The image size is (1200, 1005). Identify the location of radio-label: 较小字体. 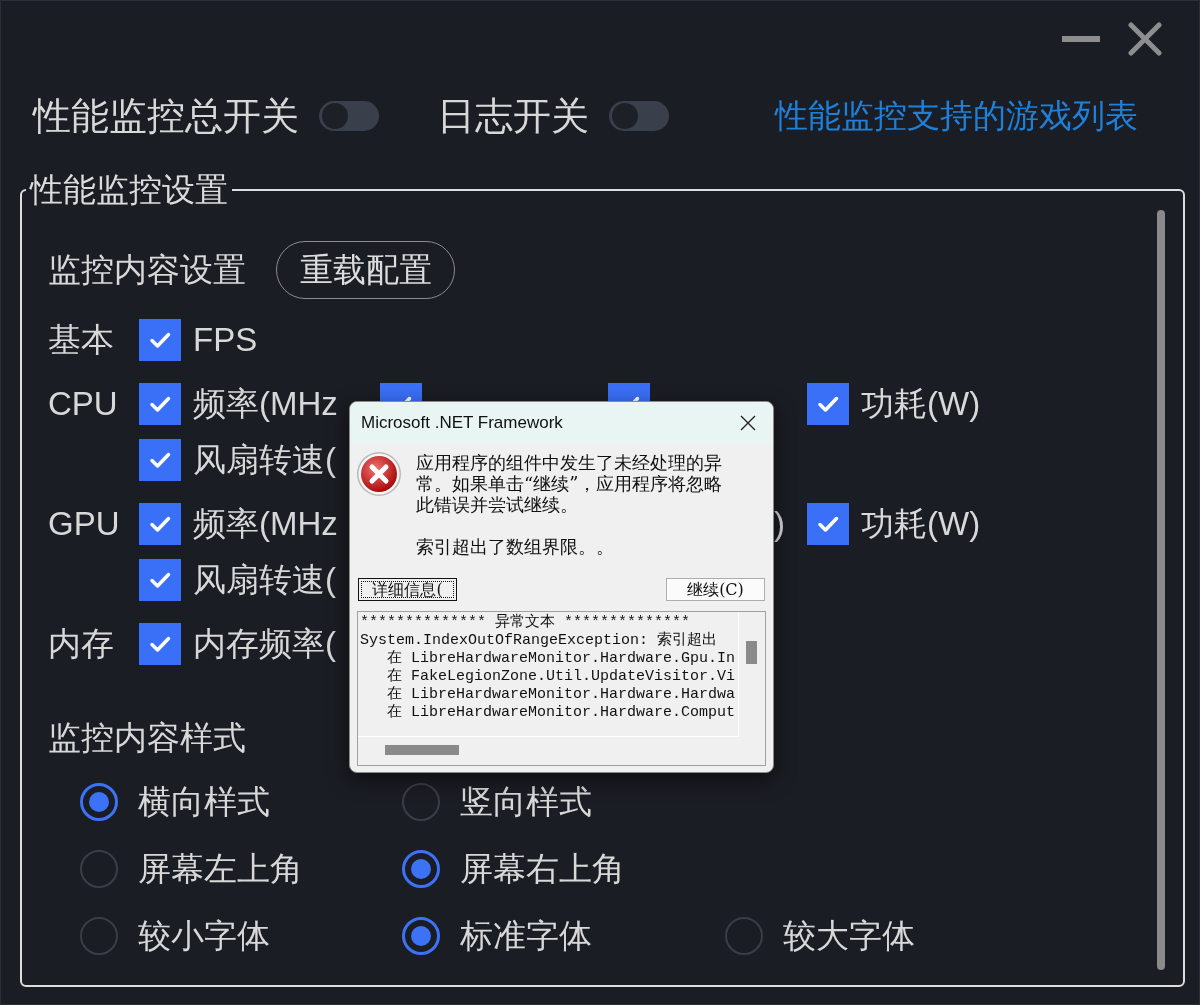
(204, 936).